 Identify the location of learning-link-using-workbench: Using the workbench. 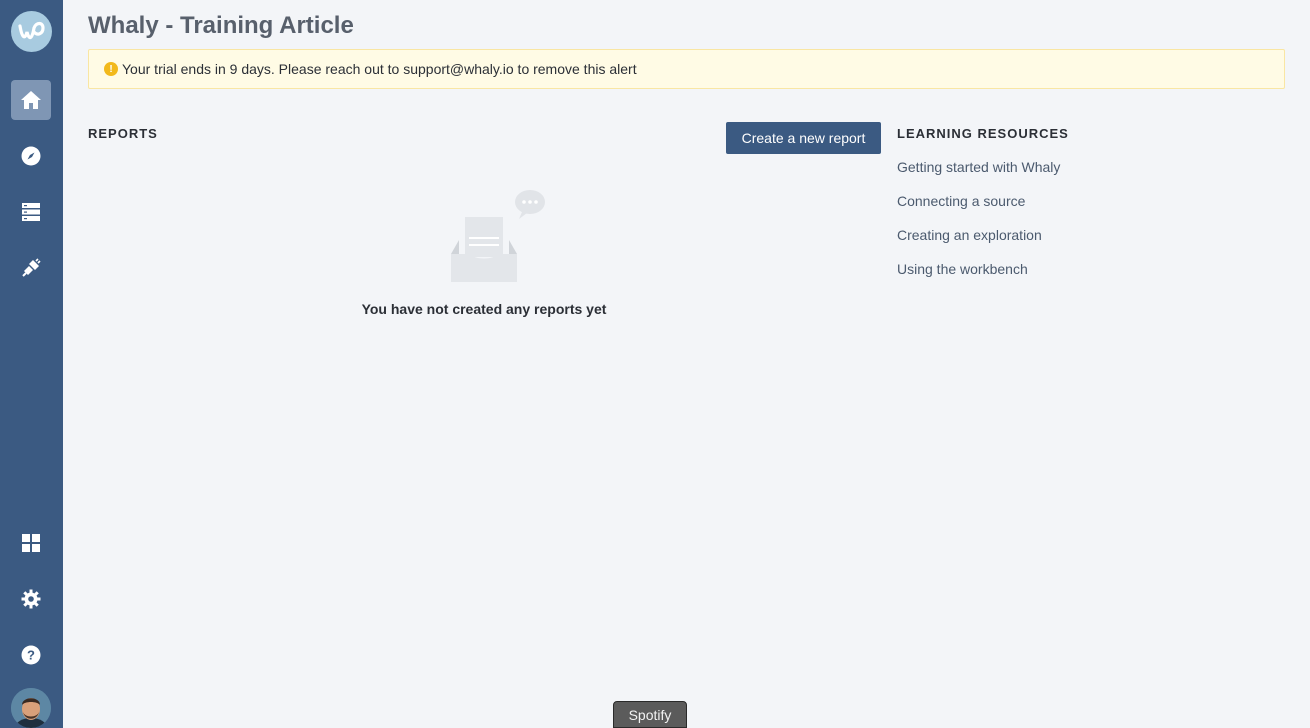
(962, 269).